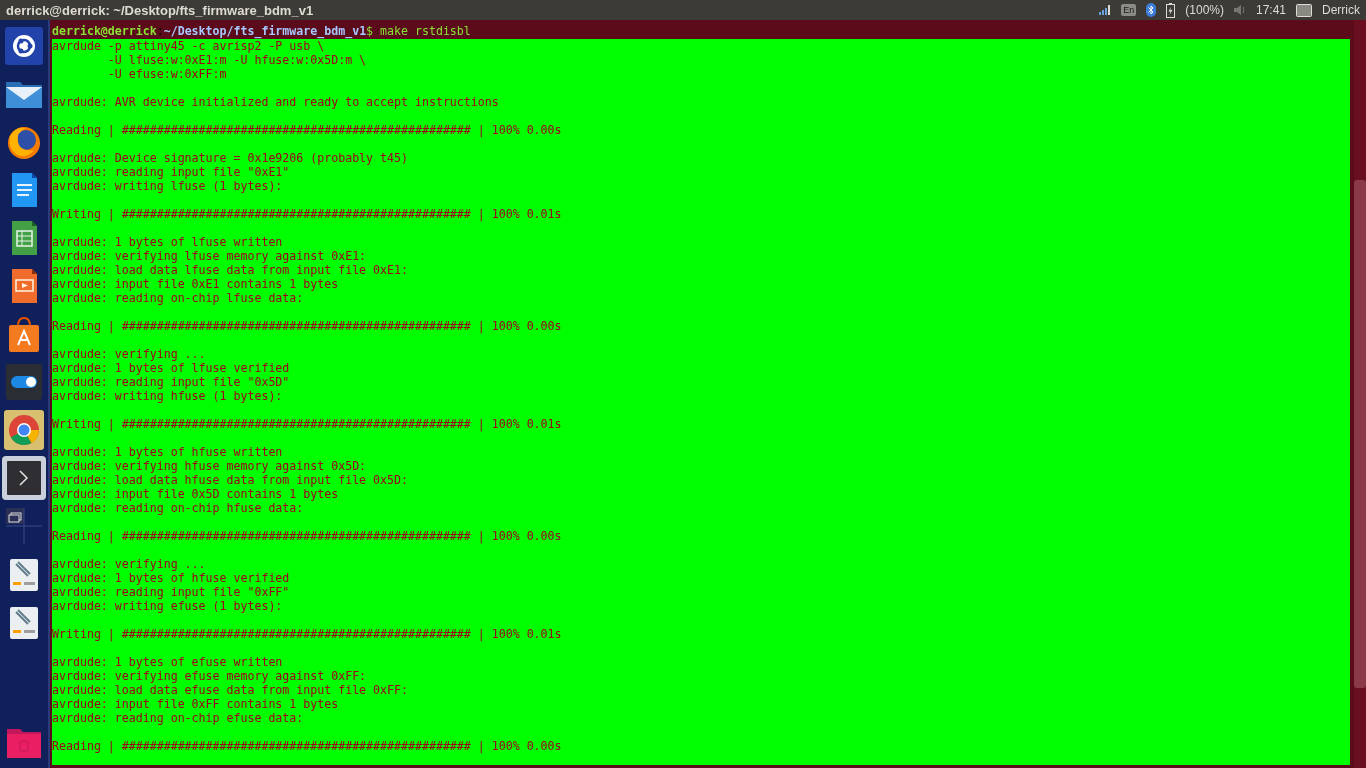 This screenshot has width=1366, height=768. Describe the element at coordinates (160, 10) in the screenshot. I see `window-title: derrick@derrick: ~/Desktop/fts_firmware_bdm_v1` at that location.